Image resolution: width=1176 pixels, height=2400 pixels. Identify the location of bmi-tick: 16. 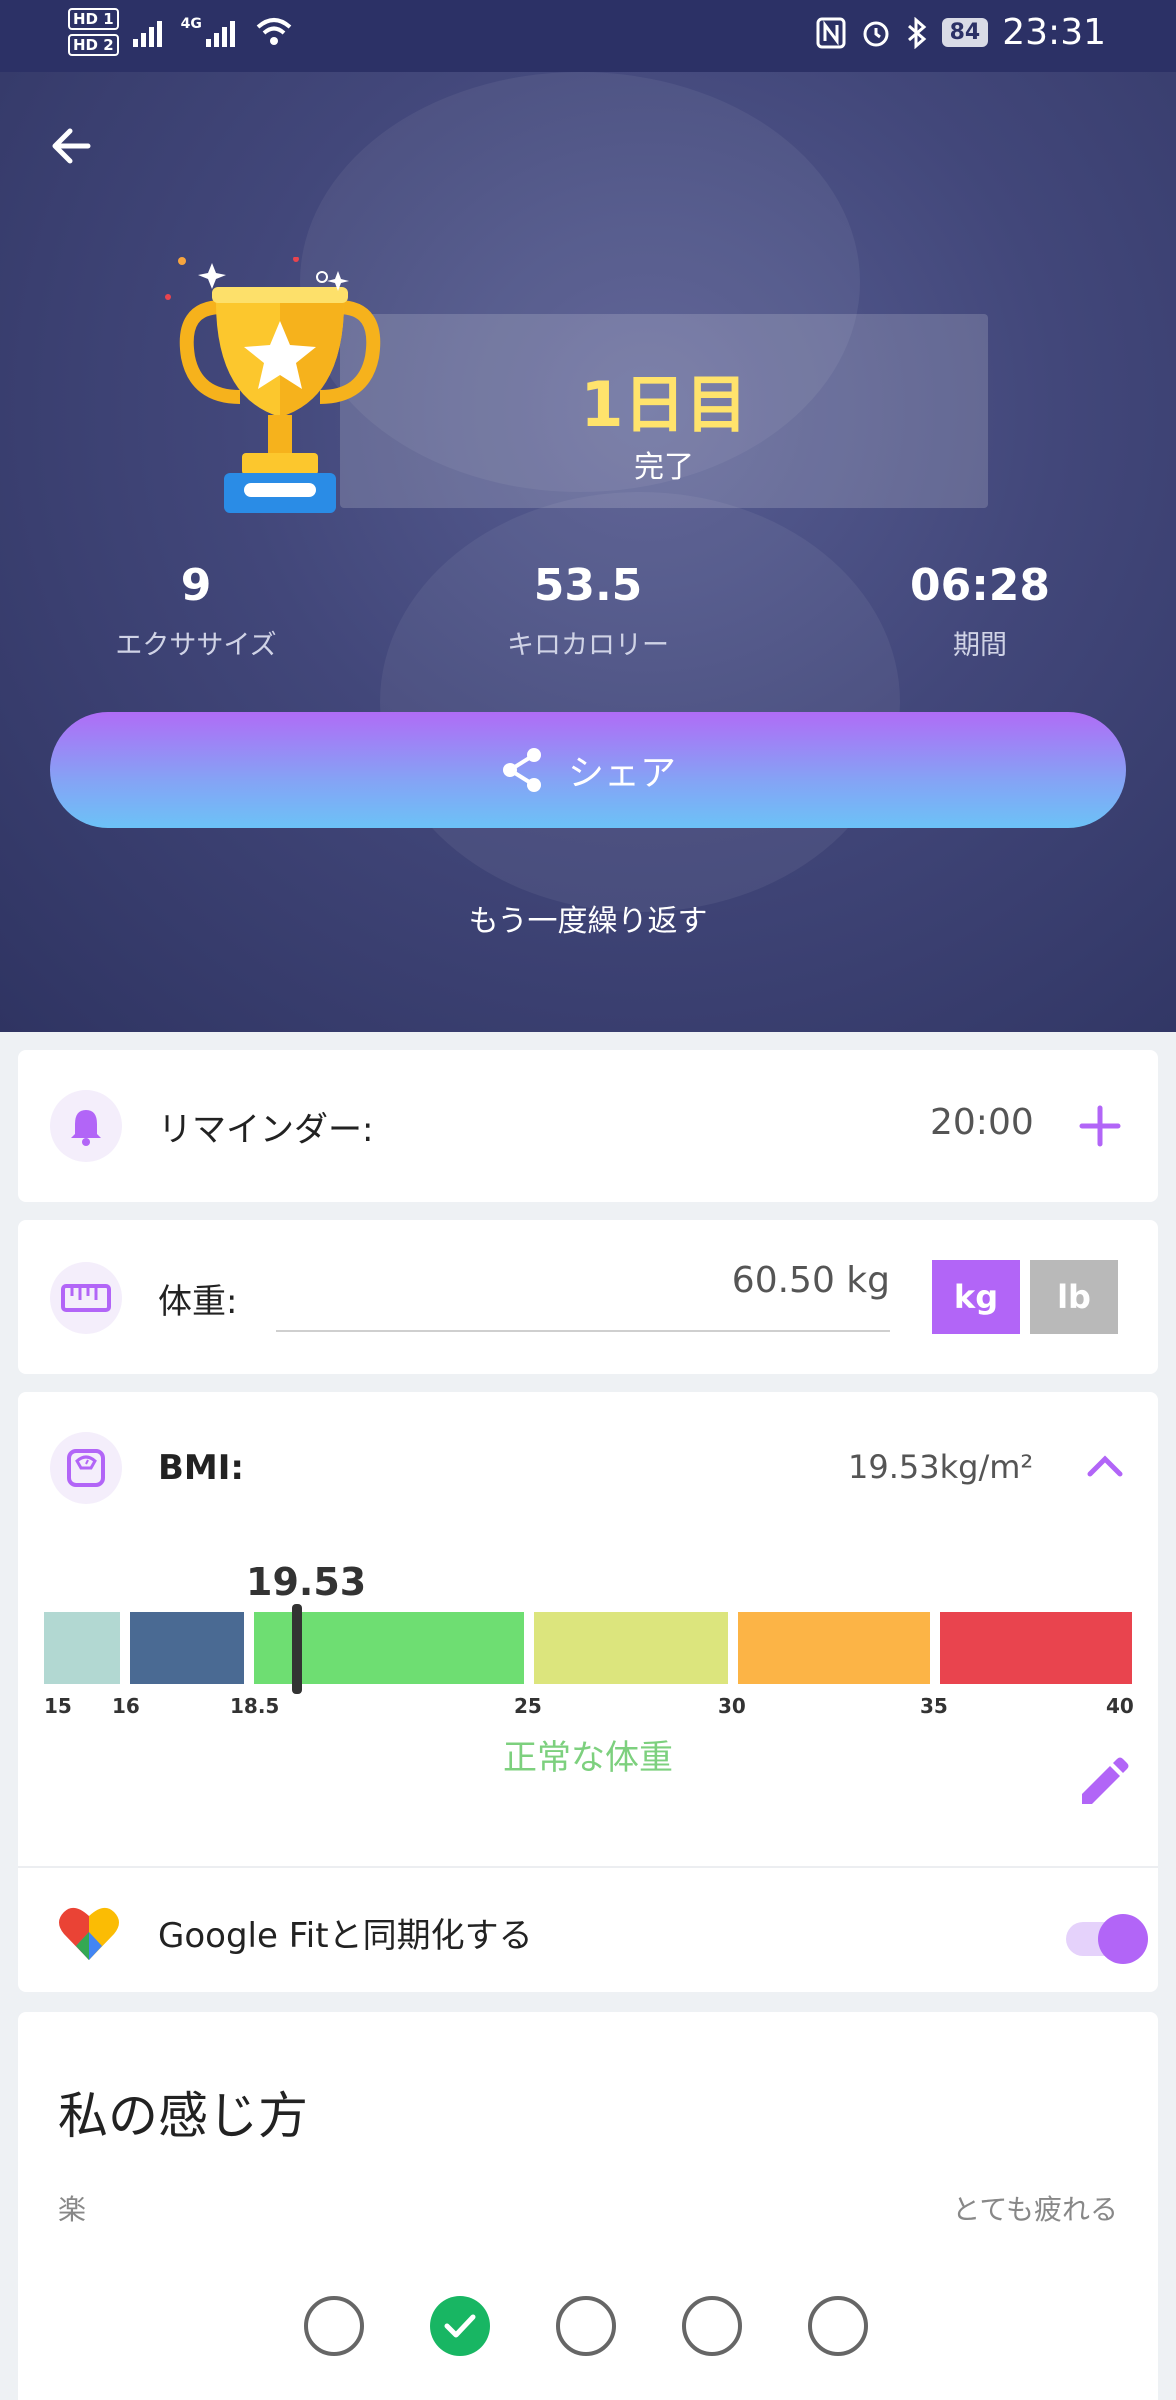
(126, 1706).